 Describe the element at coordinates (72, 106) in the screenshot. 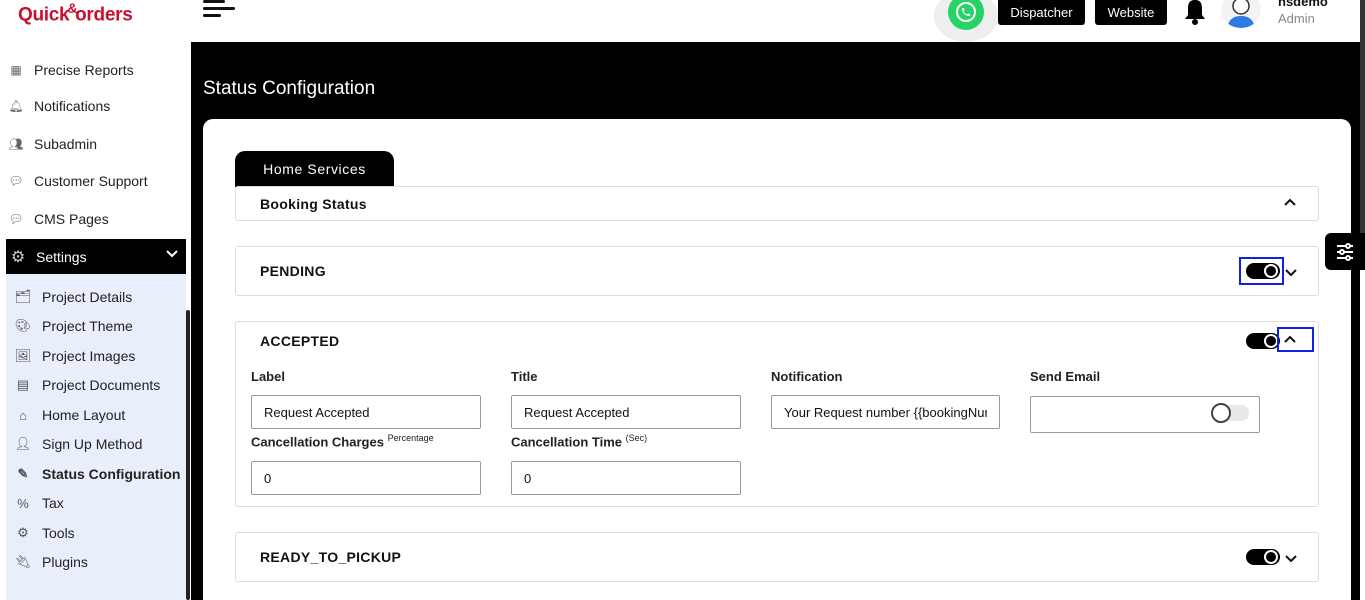

I see `sidebar-item-label: Notifications` at that location.